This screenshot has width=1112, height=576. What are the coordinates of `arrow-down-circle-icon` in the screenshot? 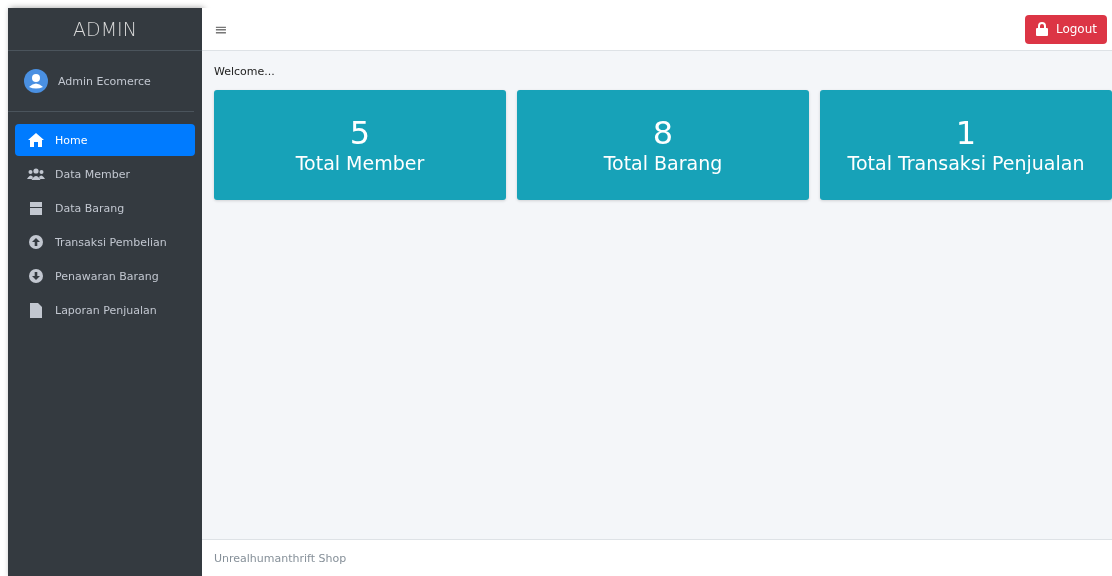 It's located at (36, 276).